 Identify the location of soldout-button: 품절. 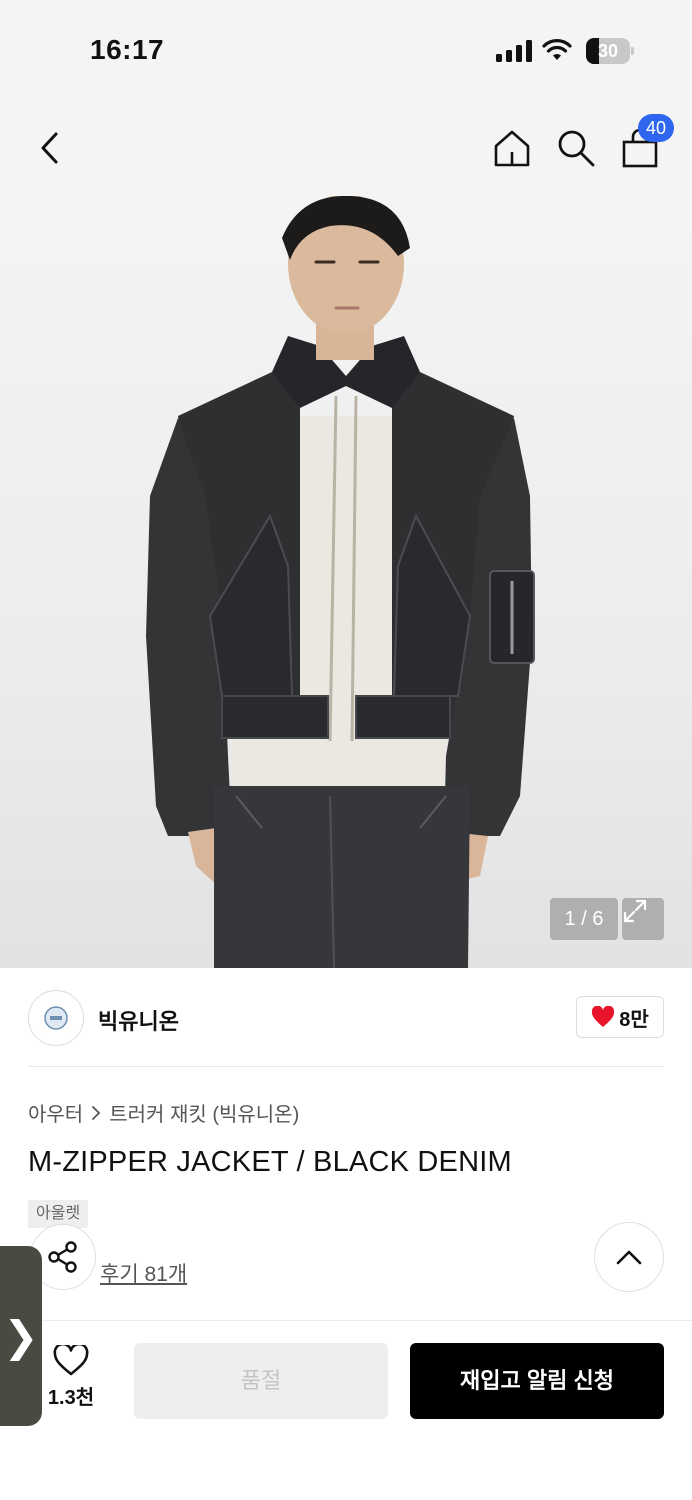
(261, 1381).